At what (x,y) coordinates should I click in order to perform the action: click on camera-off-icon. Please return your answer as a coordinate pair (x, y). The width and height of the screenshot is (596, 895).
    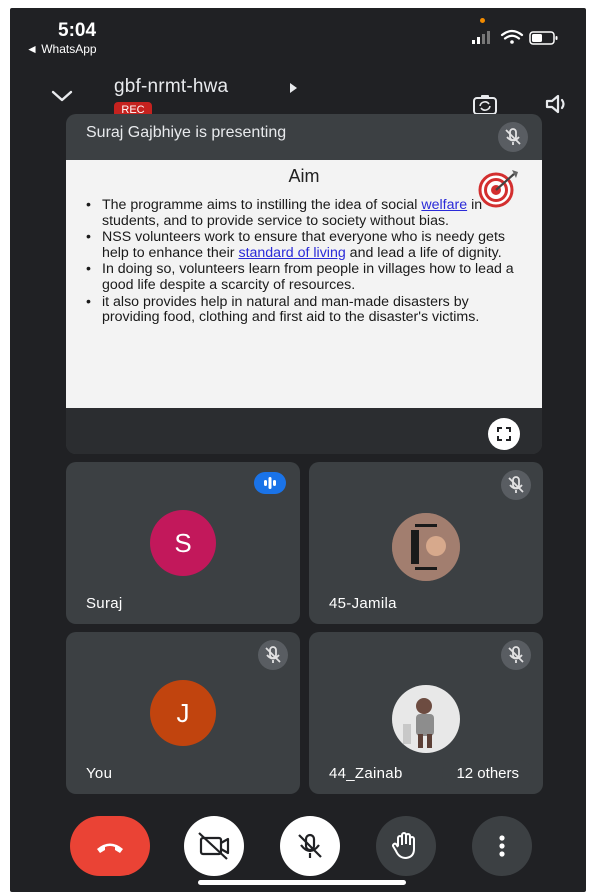
    Looking at the image, I should click on (214, 846).